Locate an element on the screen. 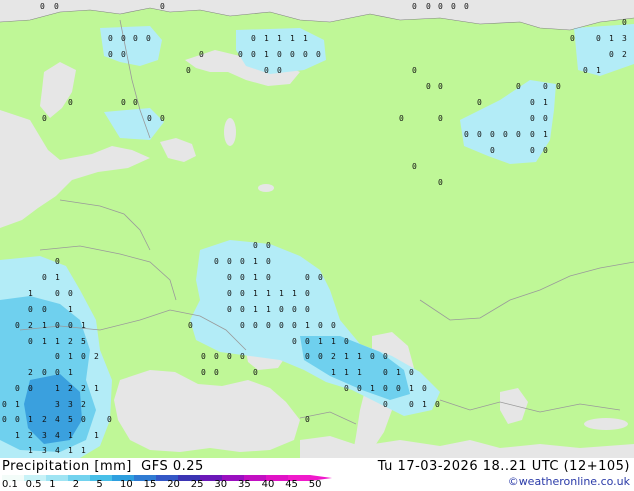 This screenshot has width=634, height=491. valid-time: Tu 17-03-2026 18..21 UTC (12+105) is located at coordinates (503, 466).